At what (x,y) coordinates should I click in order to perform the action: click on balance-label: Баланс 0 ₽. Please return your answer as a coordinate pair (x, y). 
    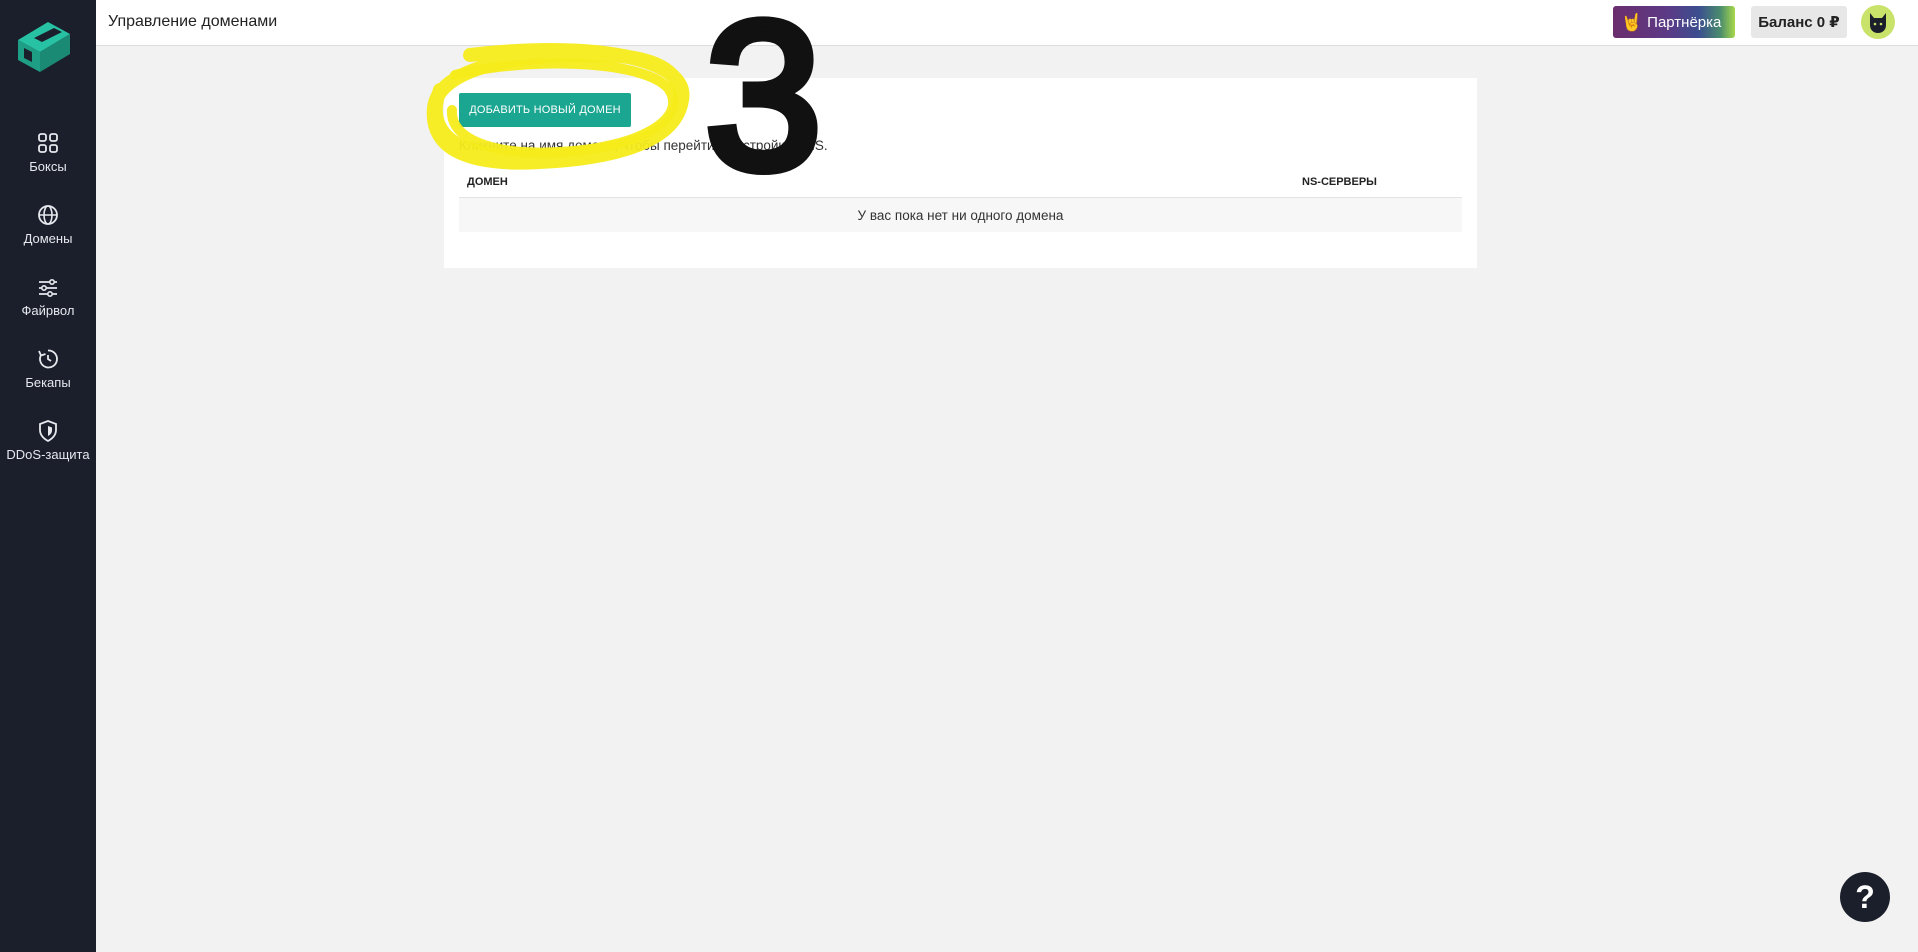
    Looking at the image, I should click on (1799, 22).